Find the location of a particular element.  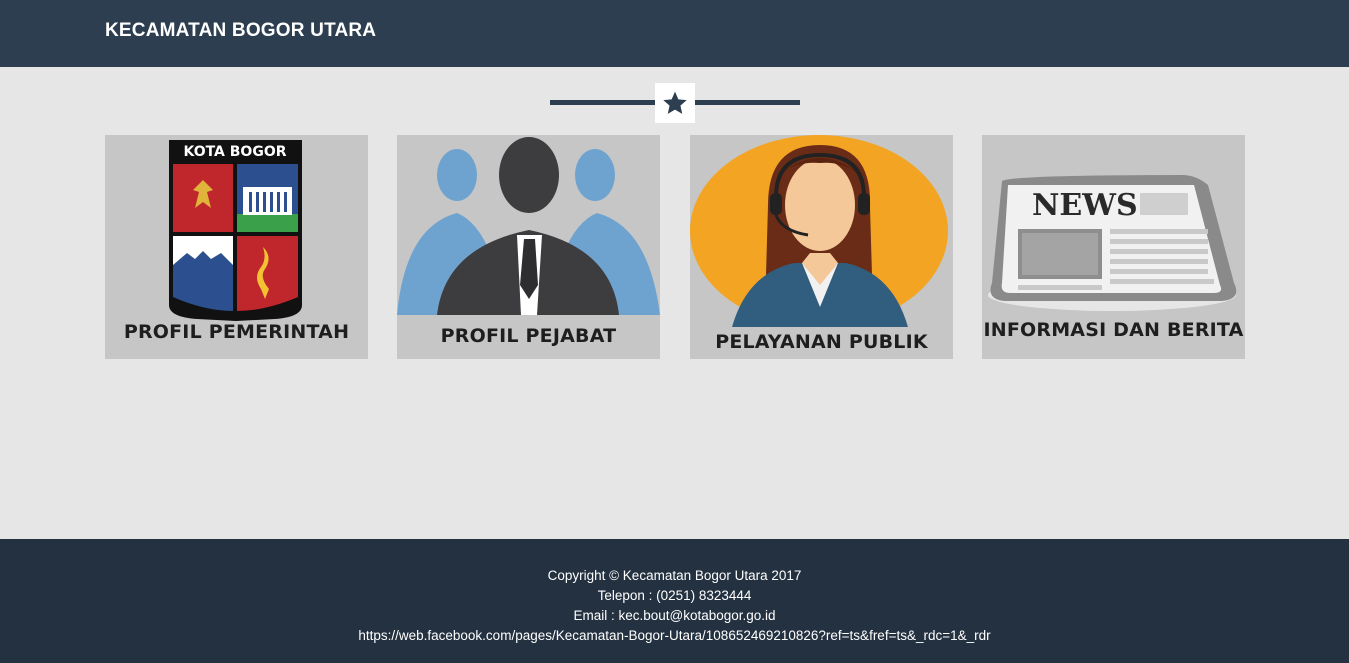

star-icon is located at coordinates (675, 102).